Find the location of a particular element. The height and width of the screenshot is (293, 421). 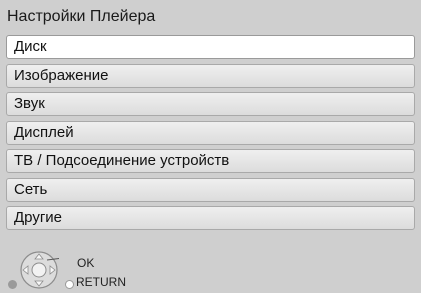

menu-item-others: Другие is located at coordinates (210, 218).